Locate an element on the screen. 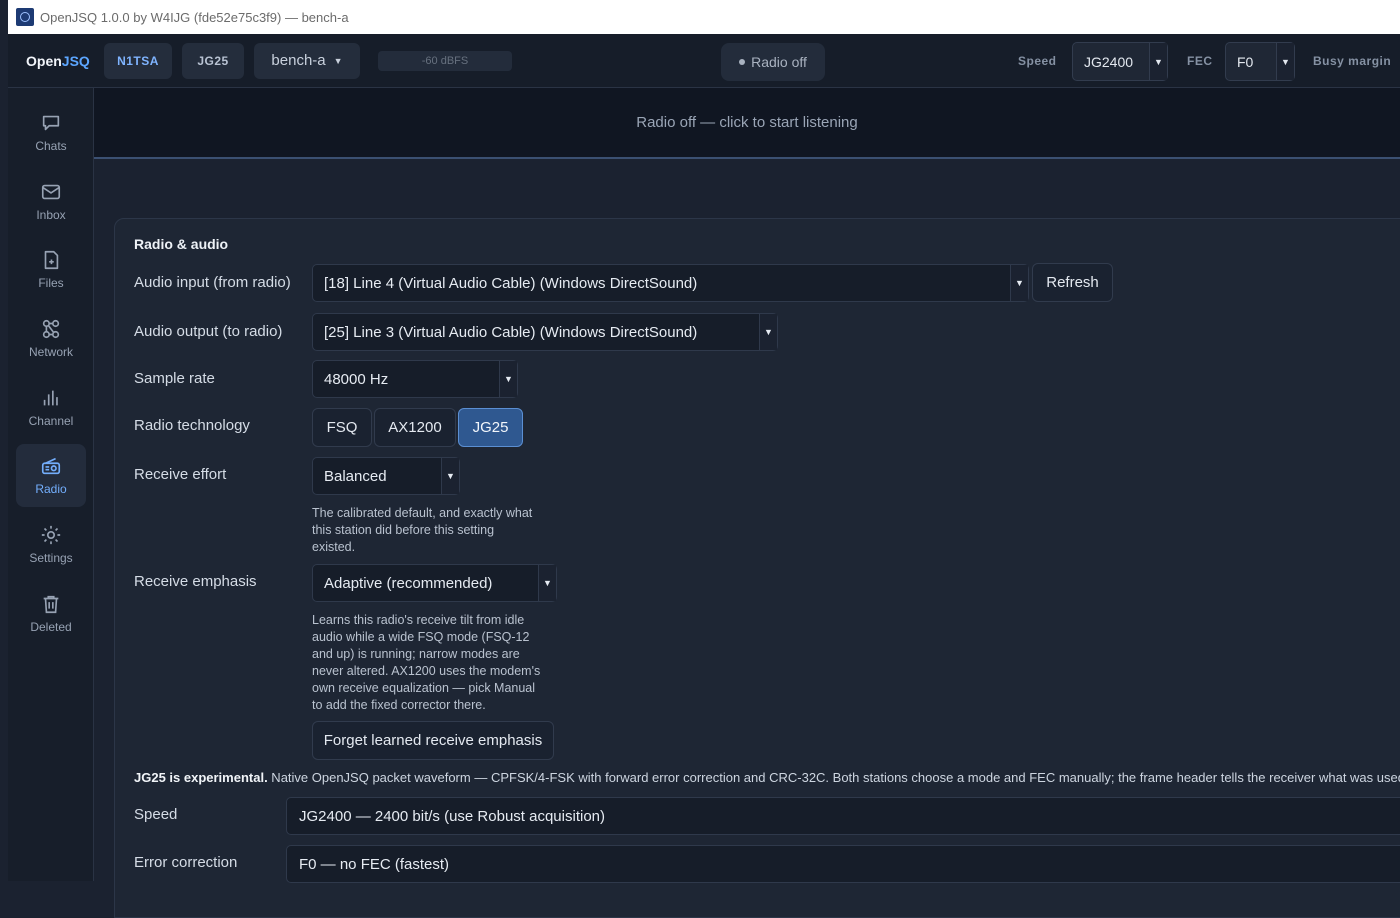  receive-effort-select: Balanced ▼ is located at coordinates (386, 476).